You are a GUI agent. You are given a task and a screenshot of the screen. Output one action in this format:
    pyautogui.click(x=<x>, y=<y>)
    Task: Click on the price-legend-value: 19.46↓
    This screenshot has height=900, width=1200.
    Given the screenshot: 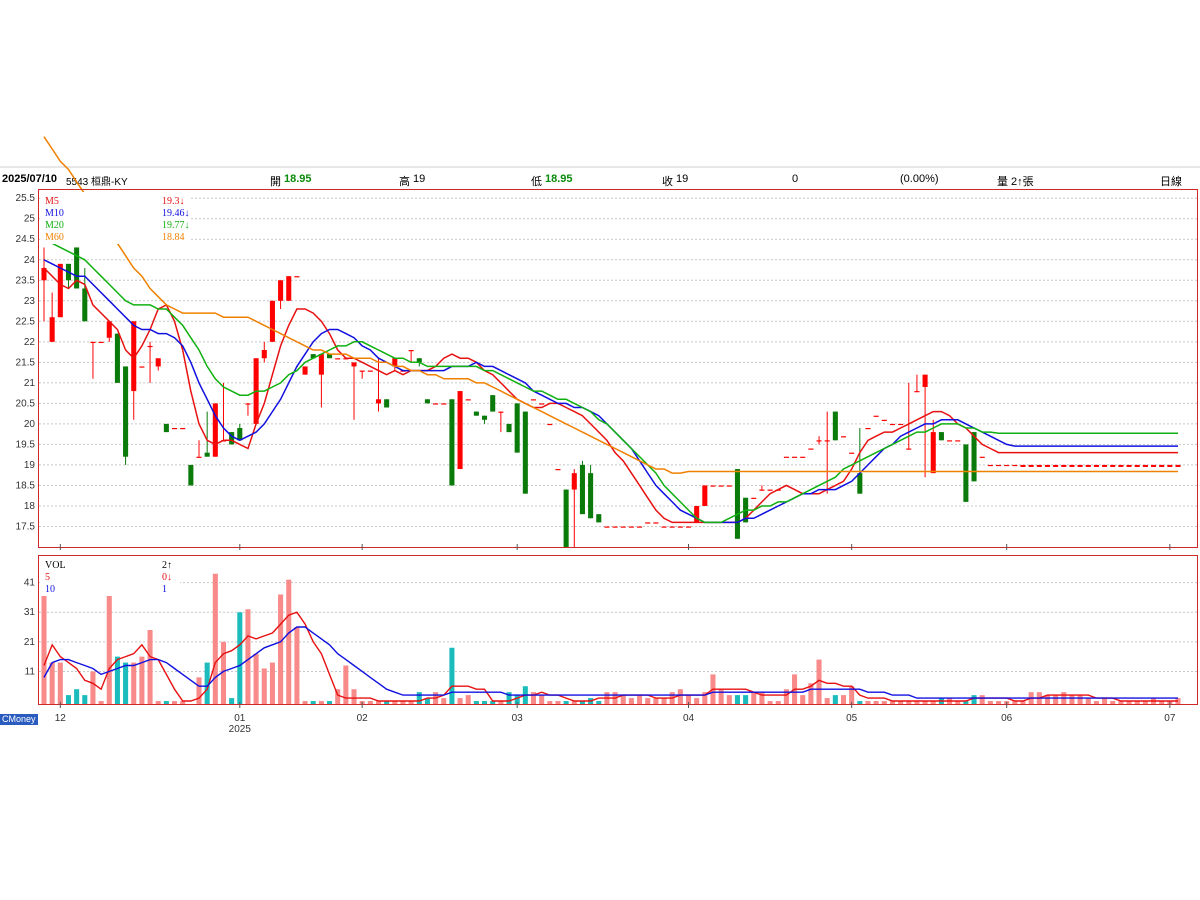 What is the action you would take?
    pyautogui.click(x=176, y=213)
    